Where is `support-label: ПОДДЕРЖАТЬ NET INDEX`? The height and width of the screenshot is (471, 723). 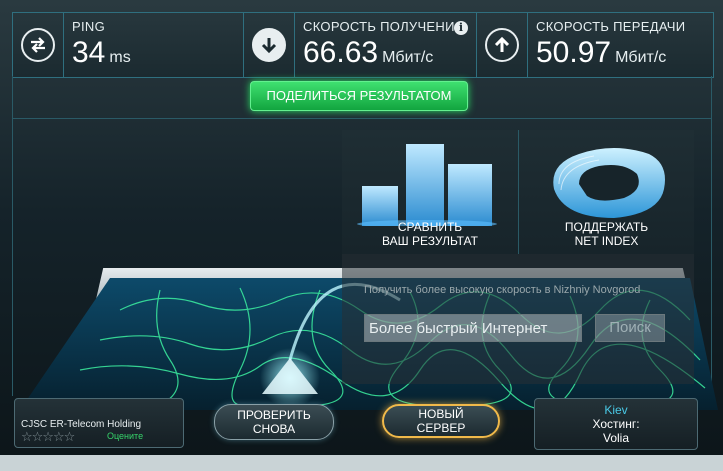
support-label: ПОДДЕРЖАТЬ NET INDEX is located at coordinates (606, 234).